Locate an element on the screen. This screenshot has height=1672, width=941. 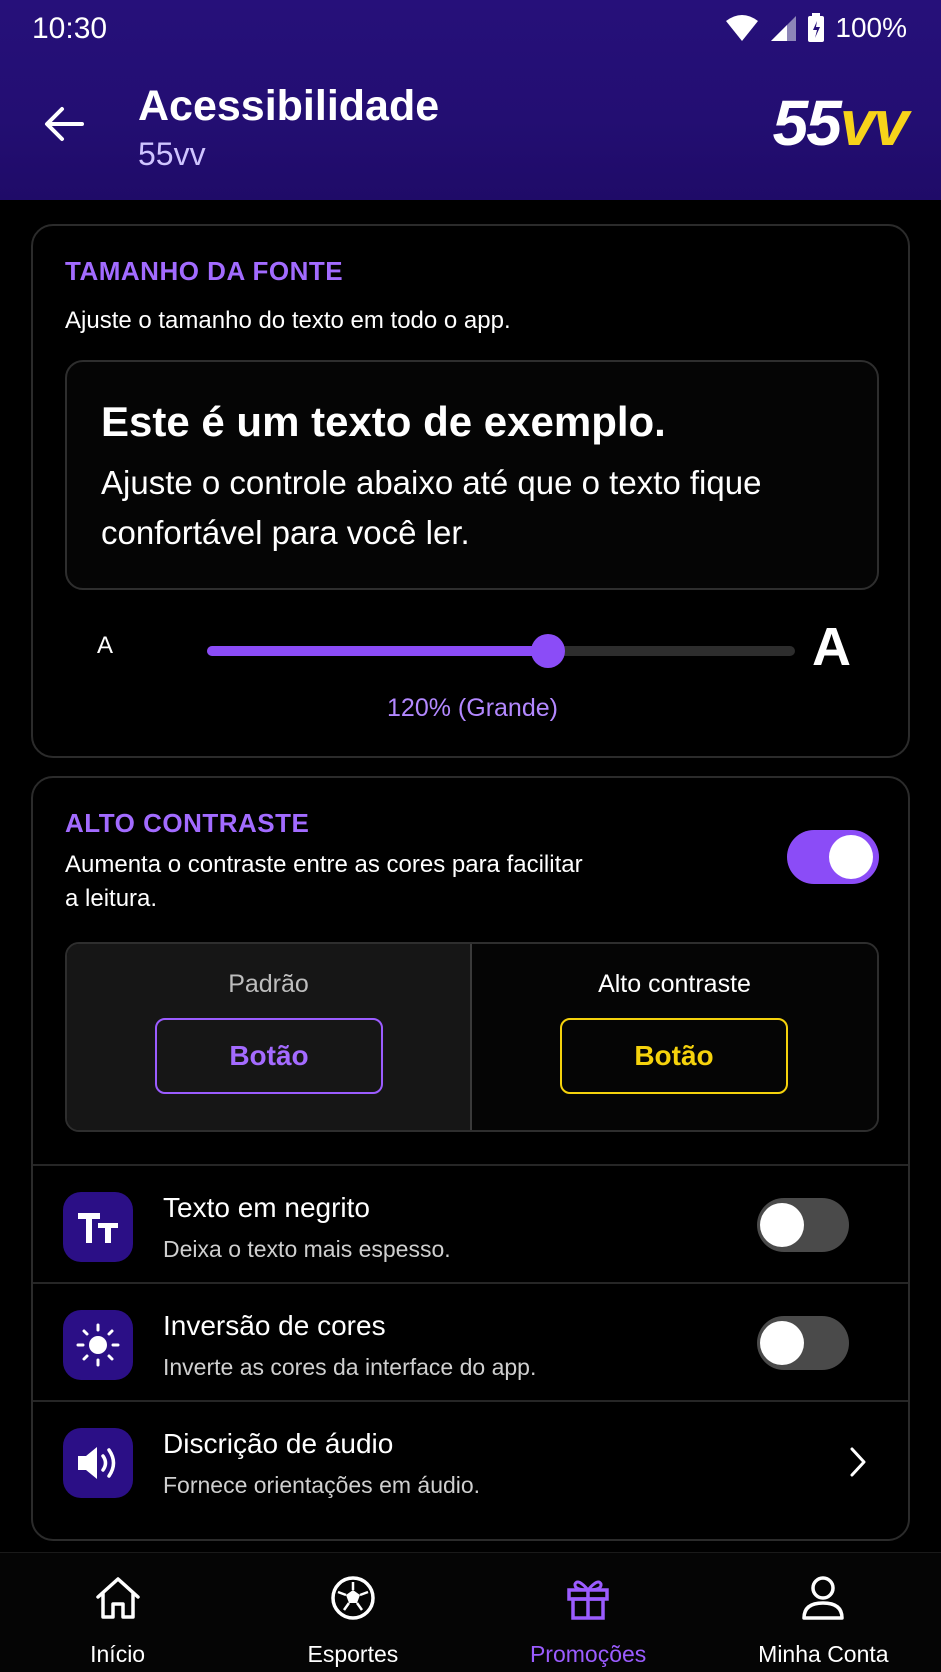
nav-item-home: Início is located at coordinates (117, 1612).